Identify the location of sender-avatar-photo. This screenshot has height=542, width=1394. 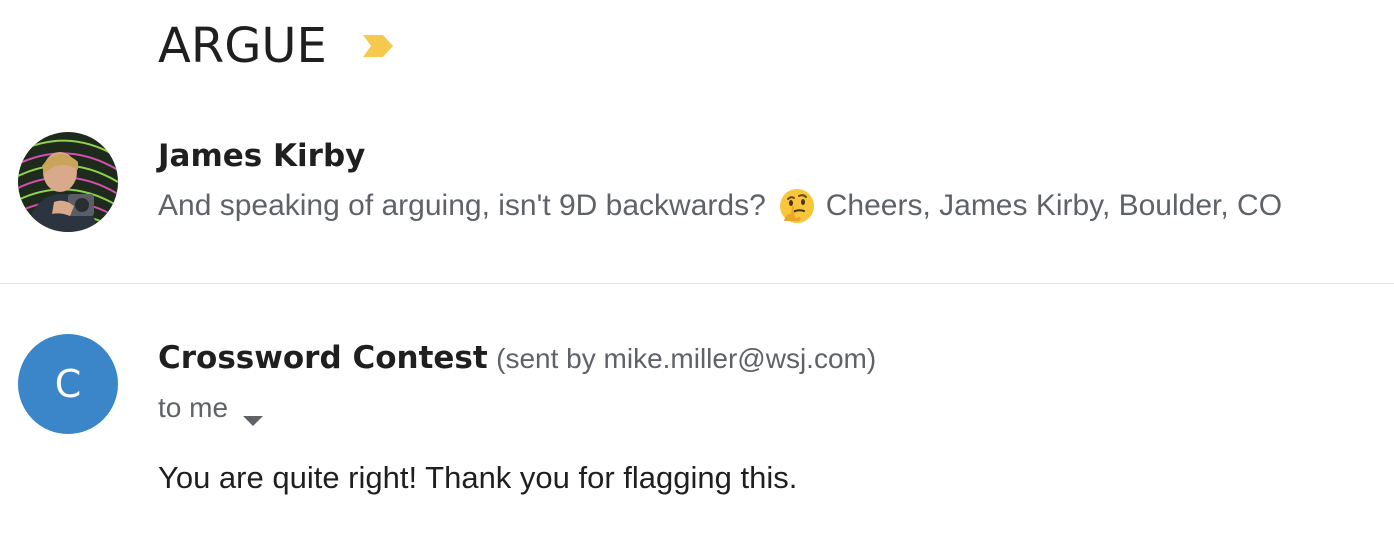
(68, 182).